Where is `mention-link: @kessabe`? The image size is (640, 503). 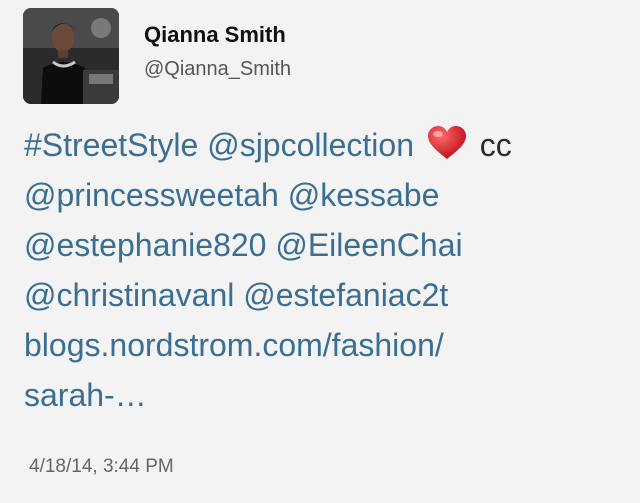
mention-link: @kessabe is located at coordinates (364, 195).